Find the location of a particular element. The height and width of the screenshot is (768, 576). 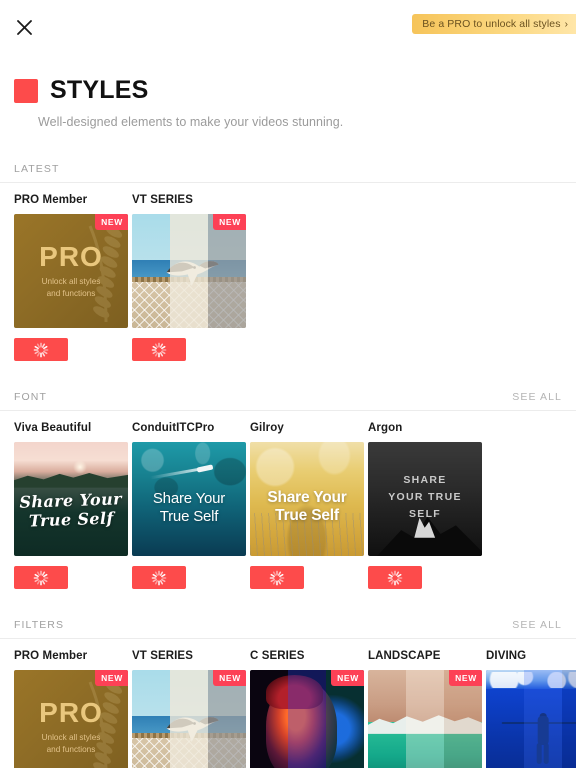

artwork-sunset: Share Your True Self is located at coordinates (71, 499).